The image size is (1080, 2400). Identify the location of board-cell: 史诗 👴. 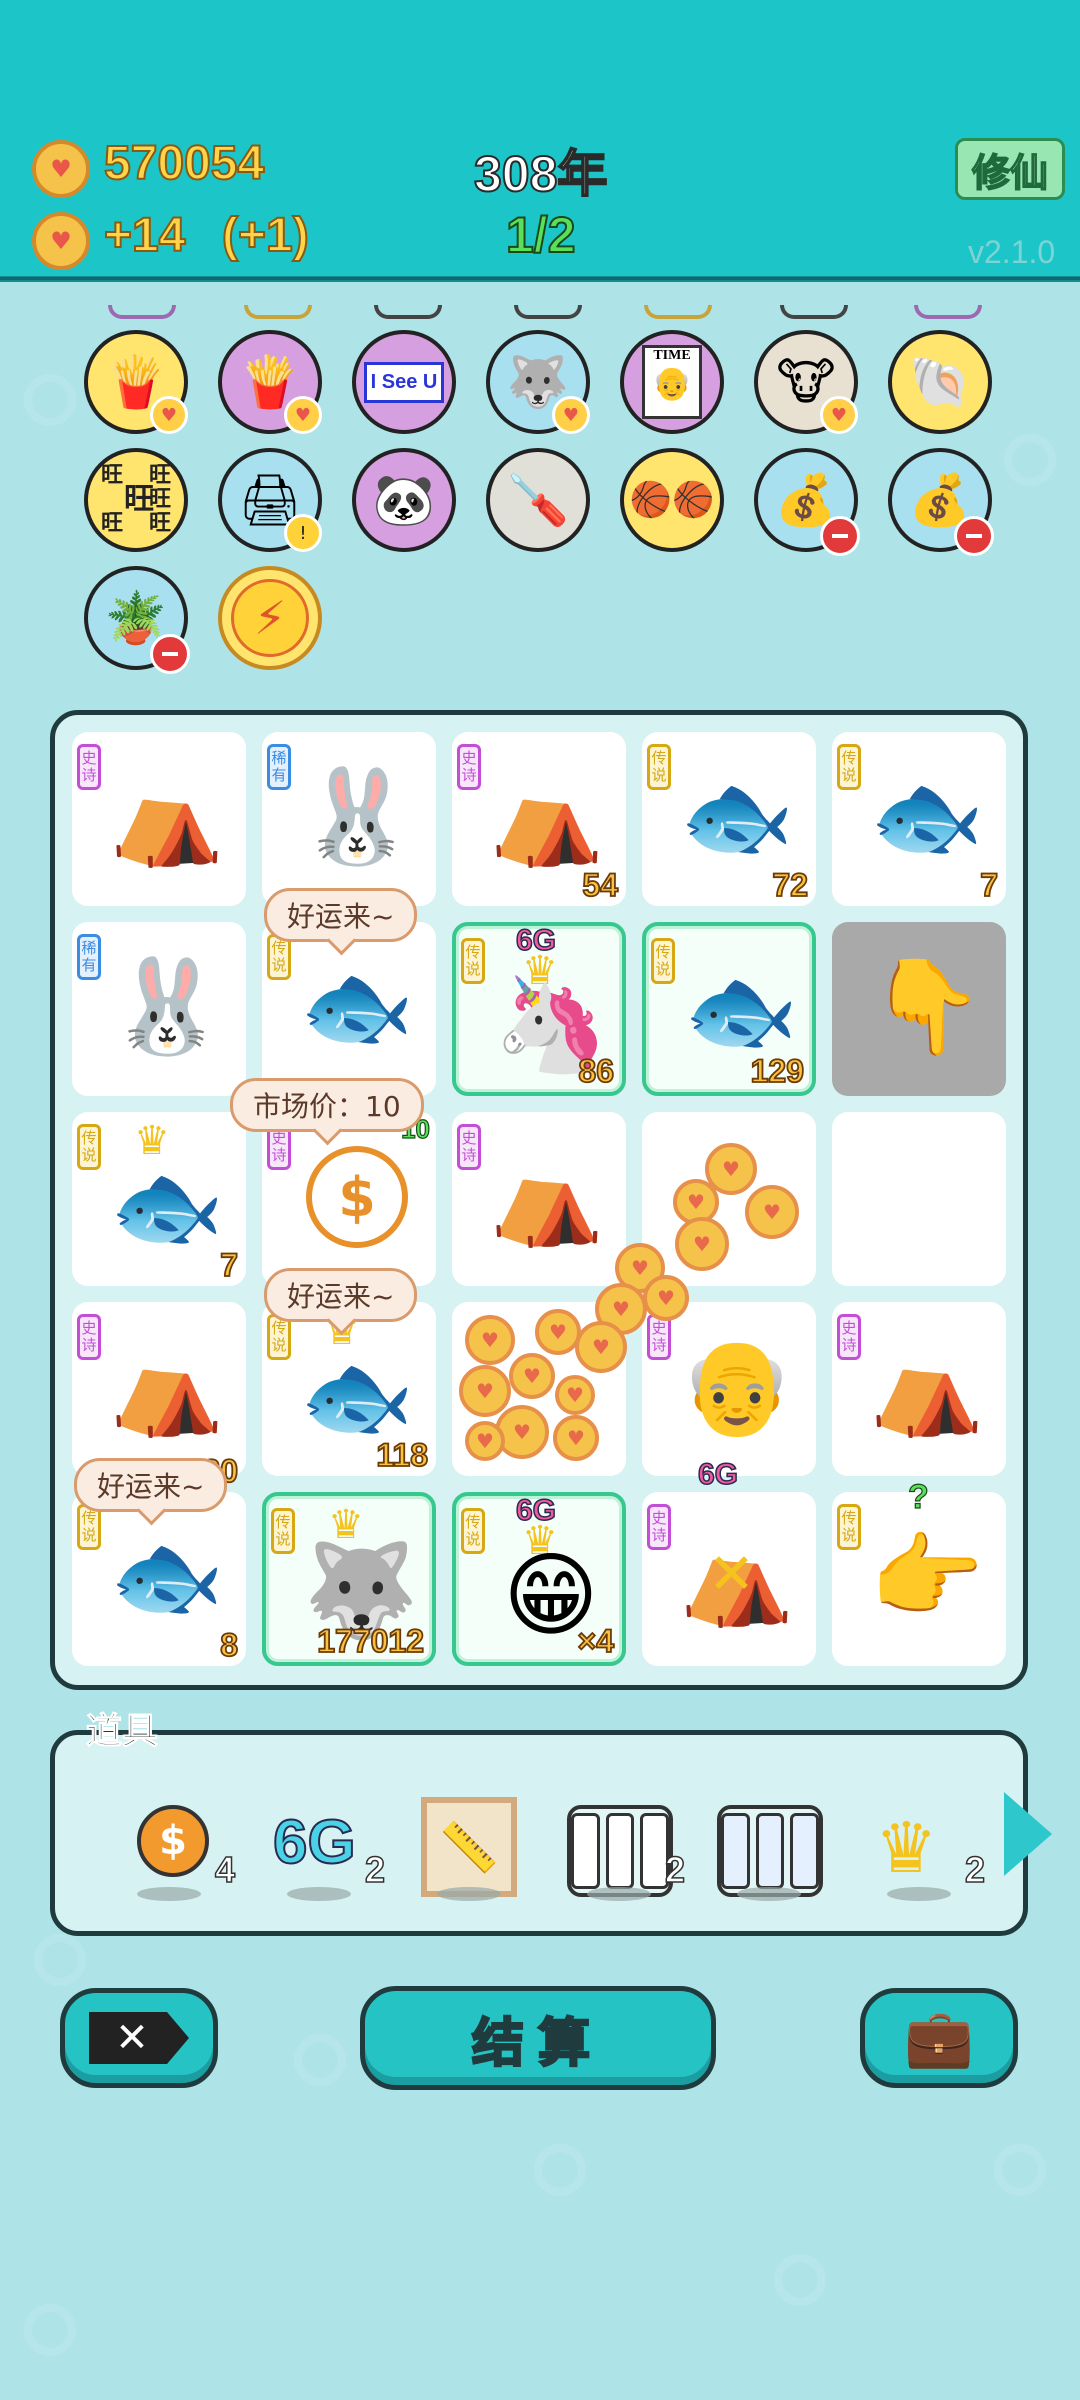
(729, 1389).